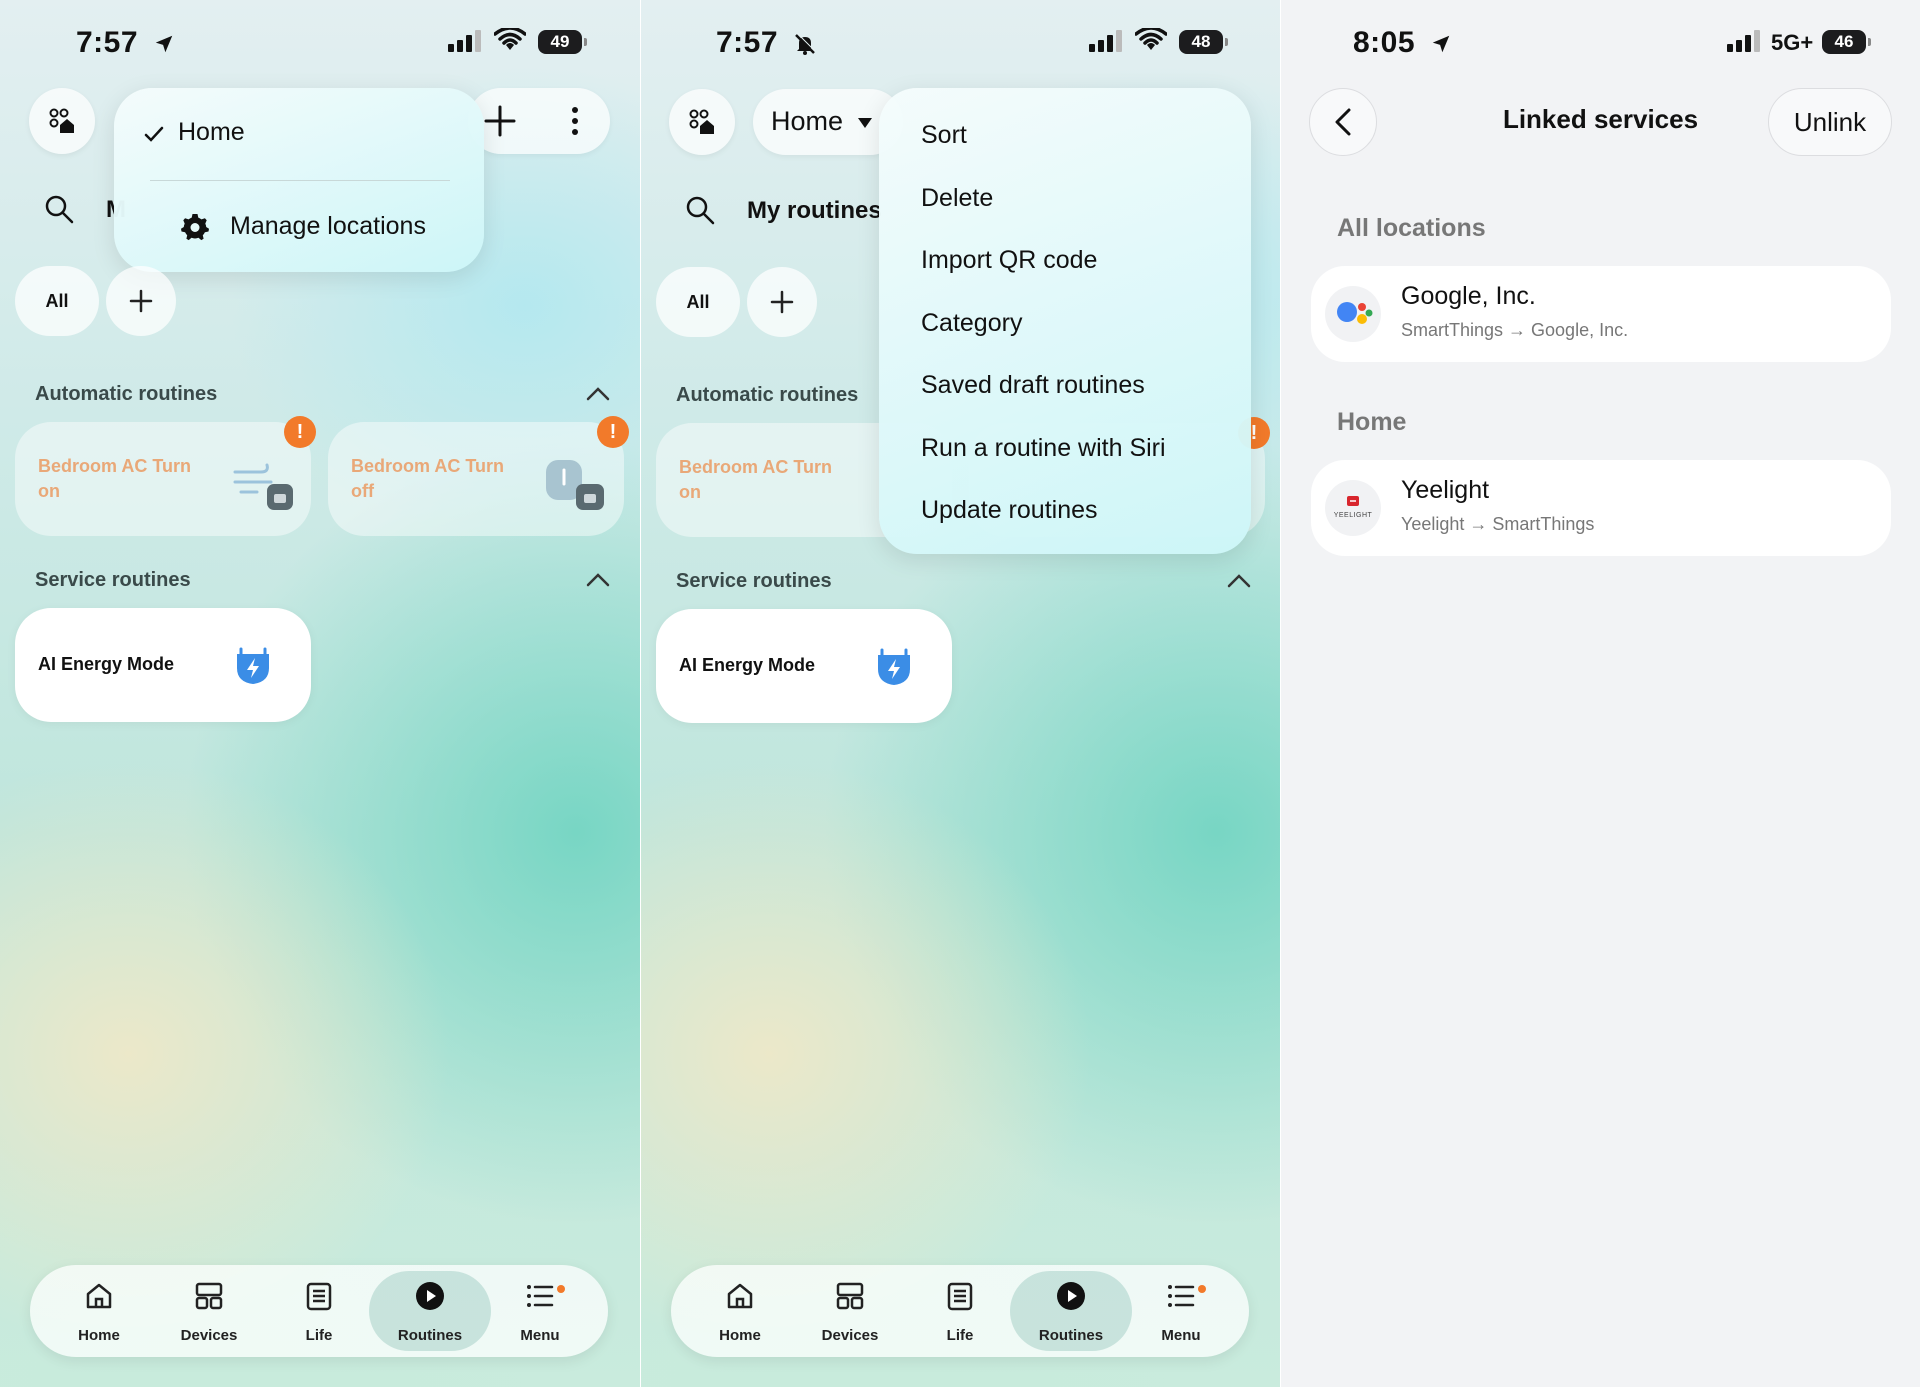 The width and height of the screenshot is (1920, 1387). Describe the element at coordinates (1033, 385) in the screenshot. I see `menu-item-saved-drafts: Saved draft routines` at that location.